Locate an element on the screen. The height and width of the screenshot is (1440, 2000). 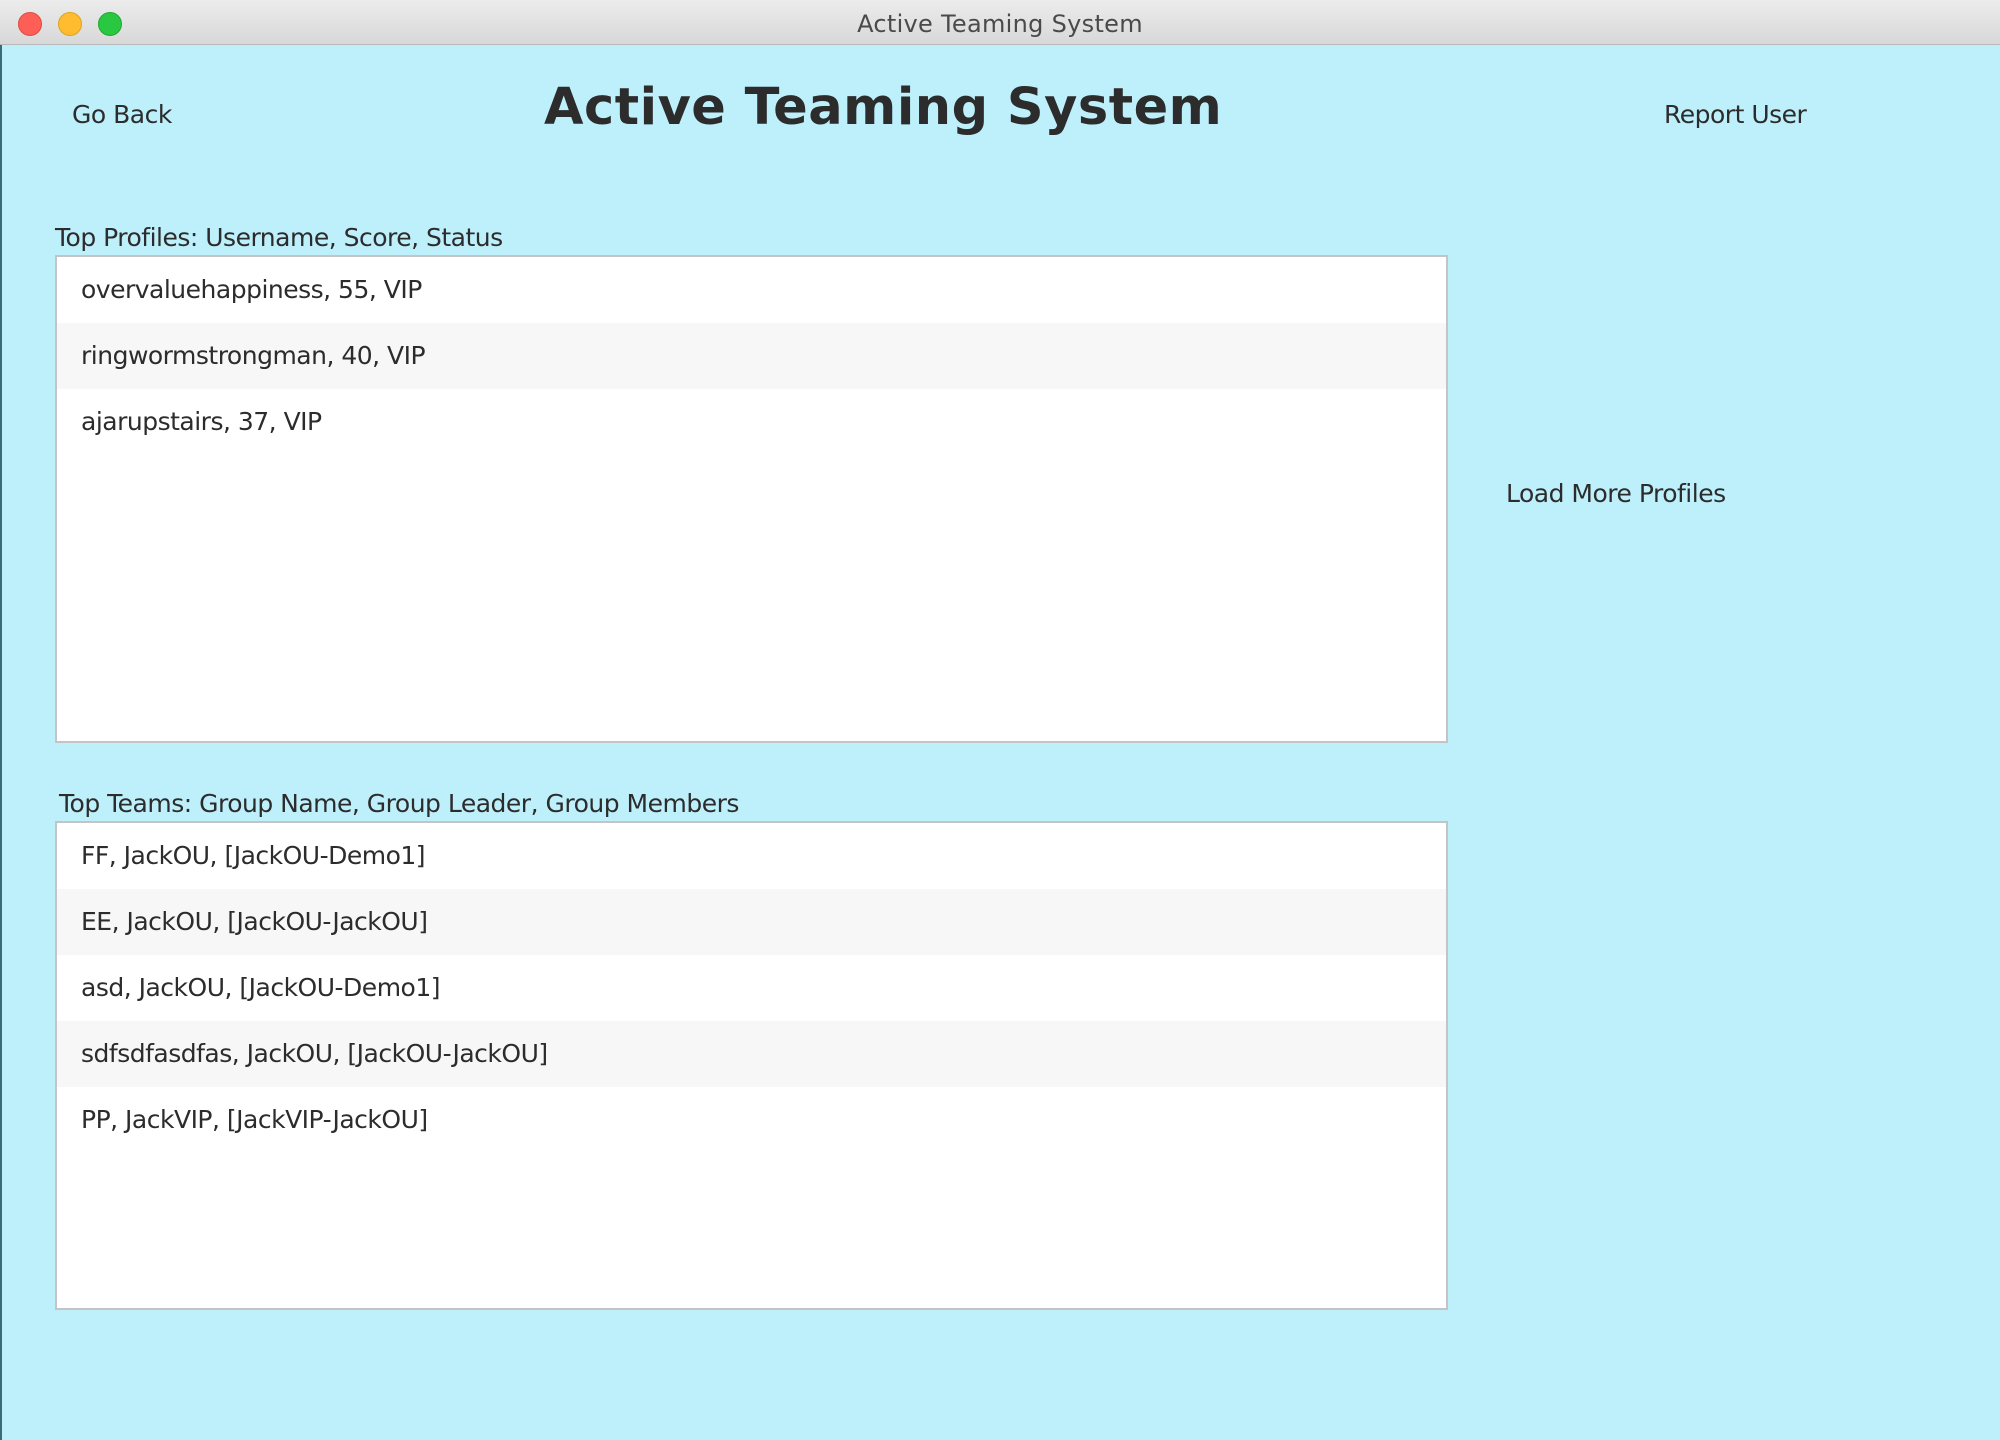
profile-list-item: overvaluehappiness, 55, VIP is located at coordinates (751, 290).